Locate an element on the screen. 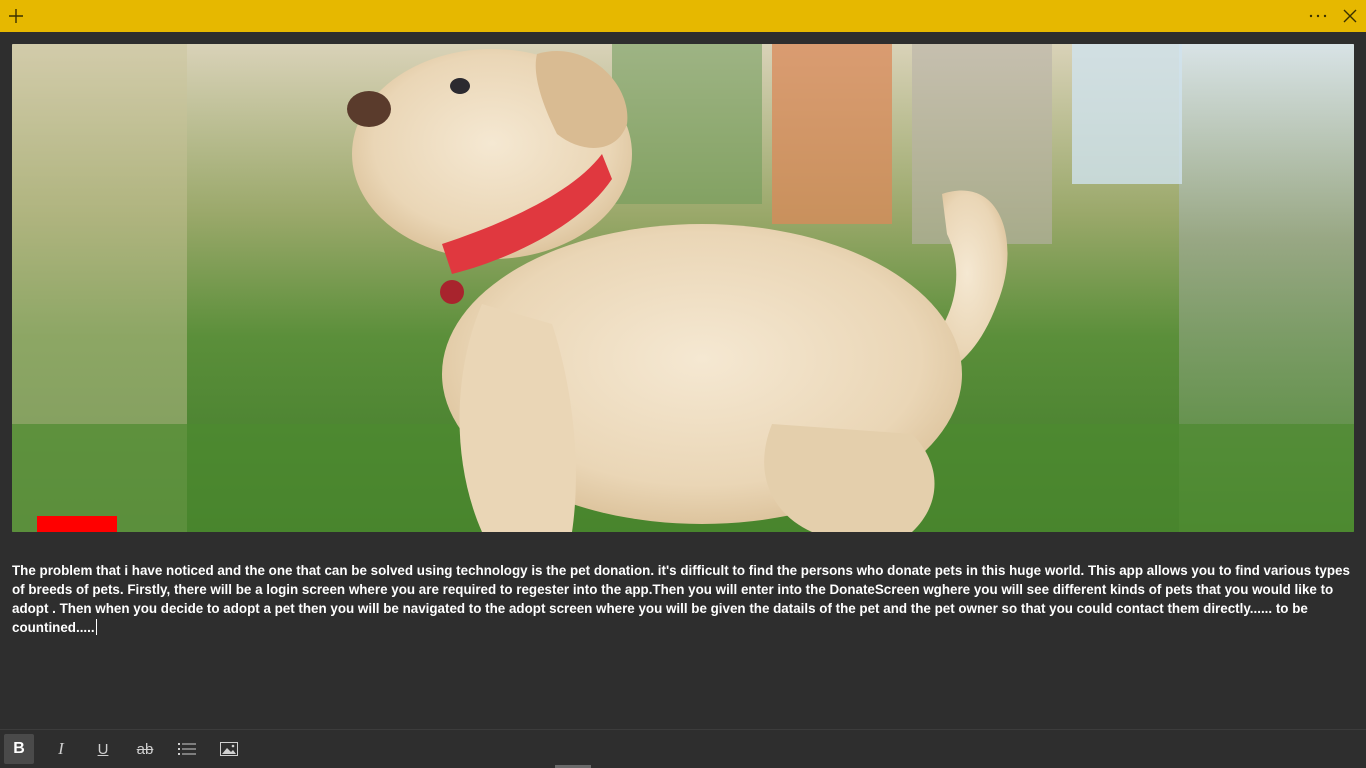  bullet-list-button is located at coordinates (187, 749).